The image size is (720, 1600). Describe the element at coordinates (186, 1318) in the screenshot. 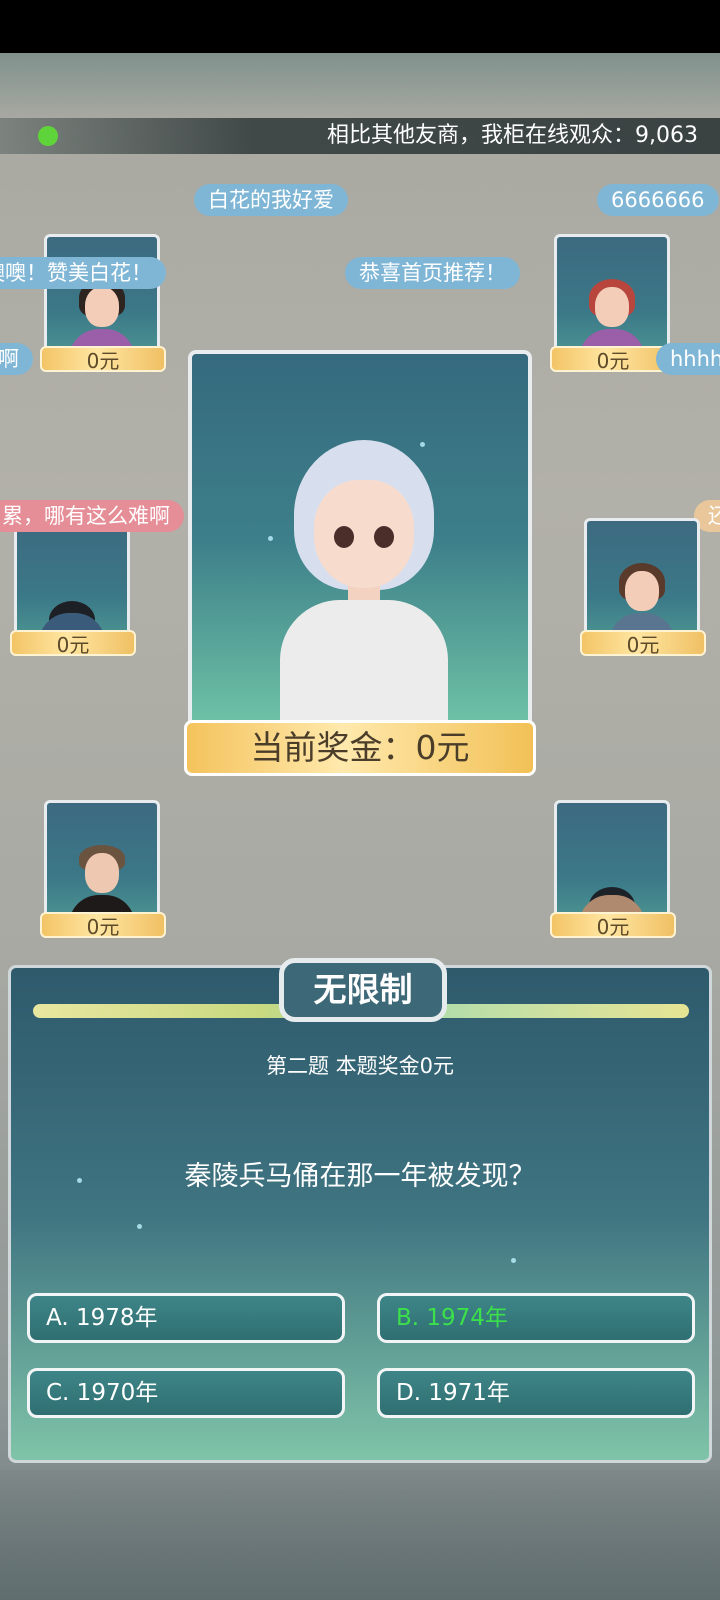

I see `answer-a-button: A. 1978年` at that location.